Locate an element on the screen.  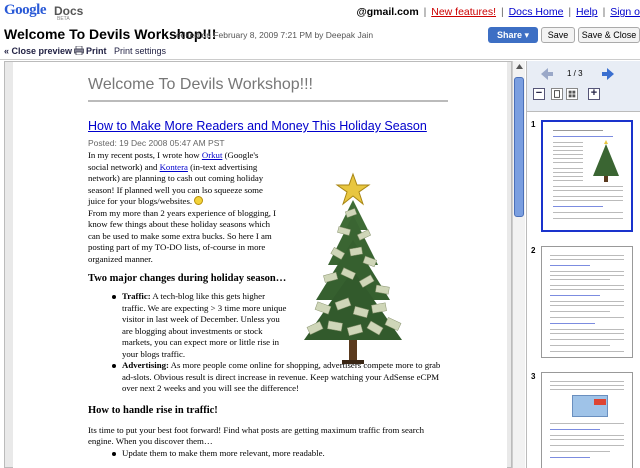
preview-toolbar: « Close preview Print Print settings is located at coordinates (320, 52).